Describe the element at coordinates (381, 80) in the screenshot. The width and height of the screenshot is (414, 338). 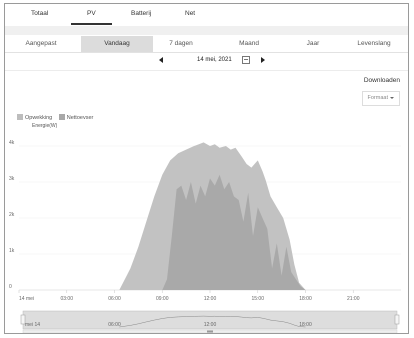
I see `download-label: Downloaden` at that location.